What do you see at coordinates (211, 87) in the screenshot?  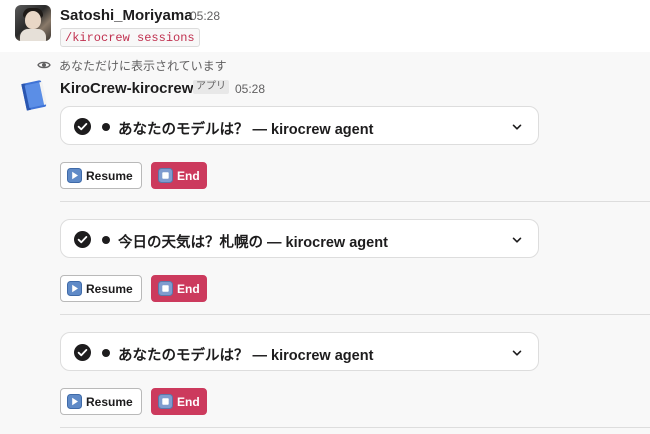 I see `app-badge: アプリ` at bounding box center [211, 87].